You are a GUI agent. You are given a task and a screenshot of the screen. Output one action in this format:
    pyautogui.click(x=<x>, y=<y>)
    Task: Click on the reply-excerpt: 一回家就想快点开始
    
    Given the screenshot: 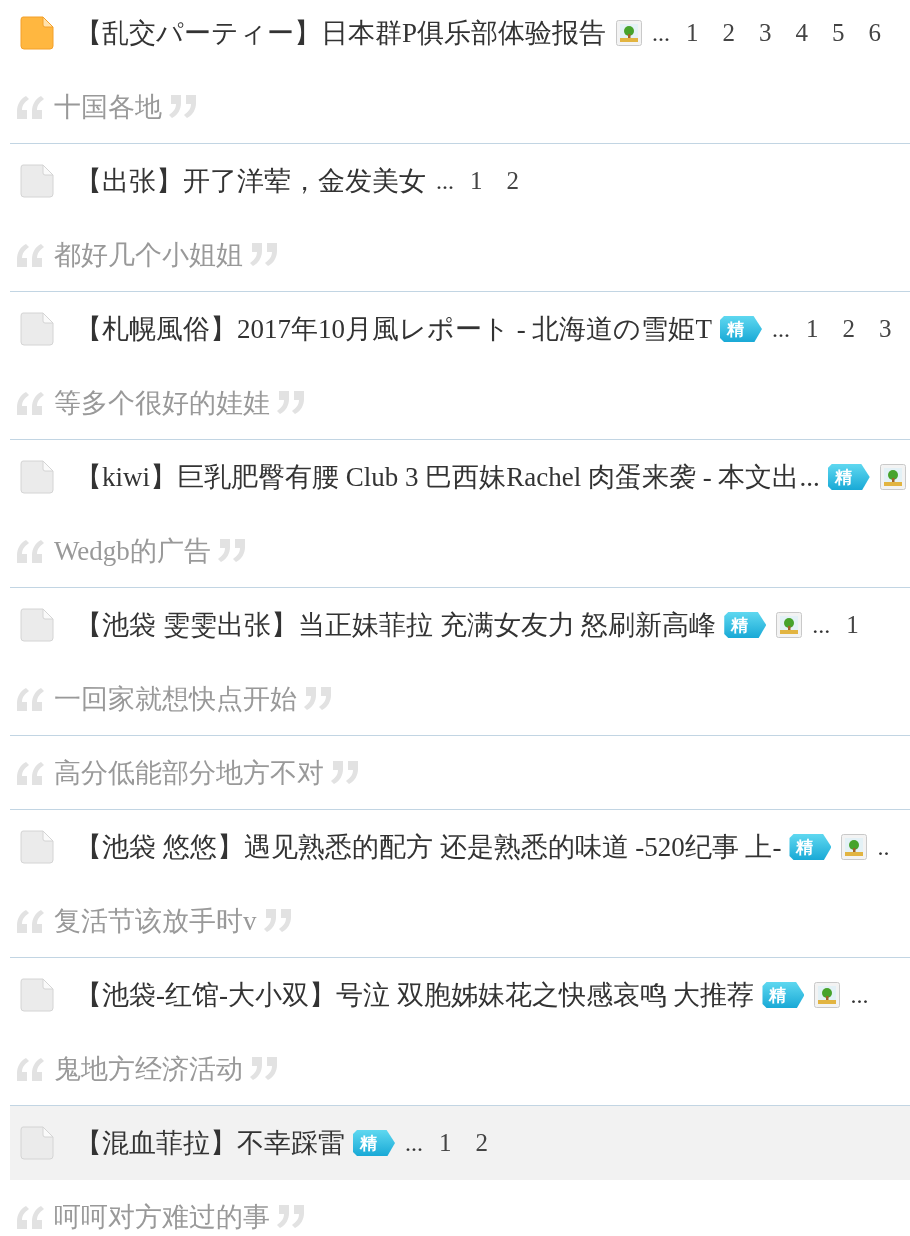 What is the action you would take?
    pyautogui.click(x=175, y=699)
    